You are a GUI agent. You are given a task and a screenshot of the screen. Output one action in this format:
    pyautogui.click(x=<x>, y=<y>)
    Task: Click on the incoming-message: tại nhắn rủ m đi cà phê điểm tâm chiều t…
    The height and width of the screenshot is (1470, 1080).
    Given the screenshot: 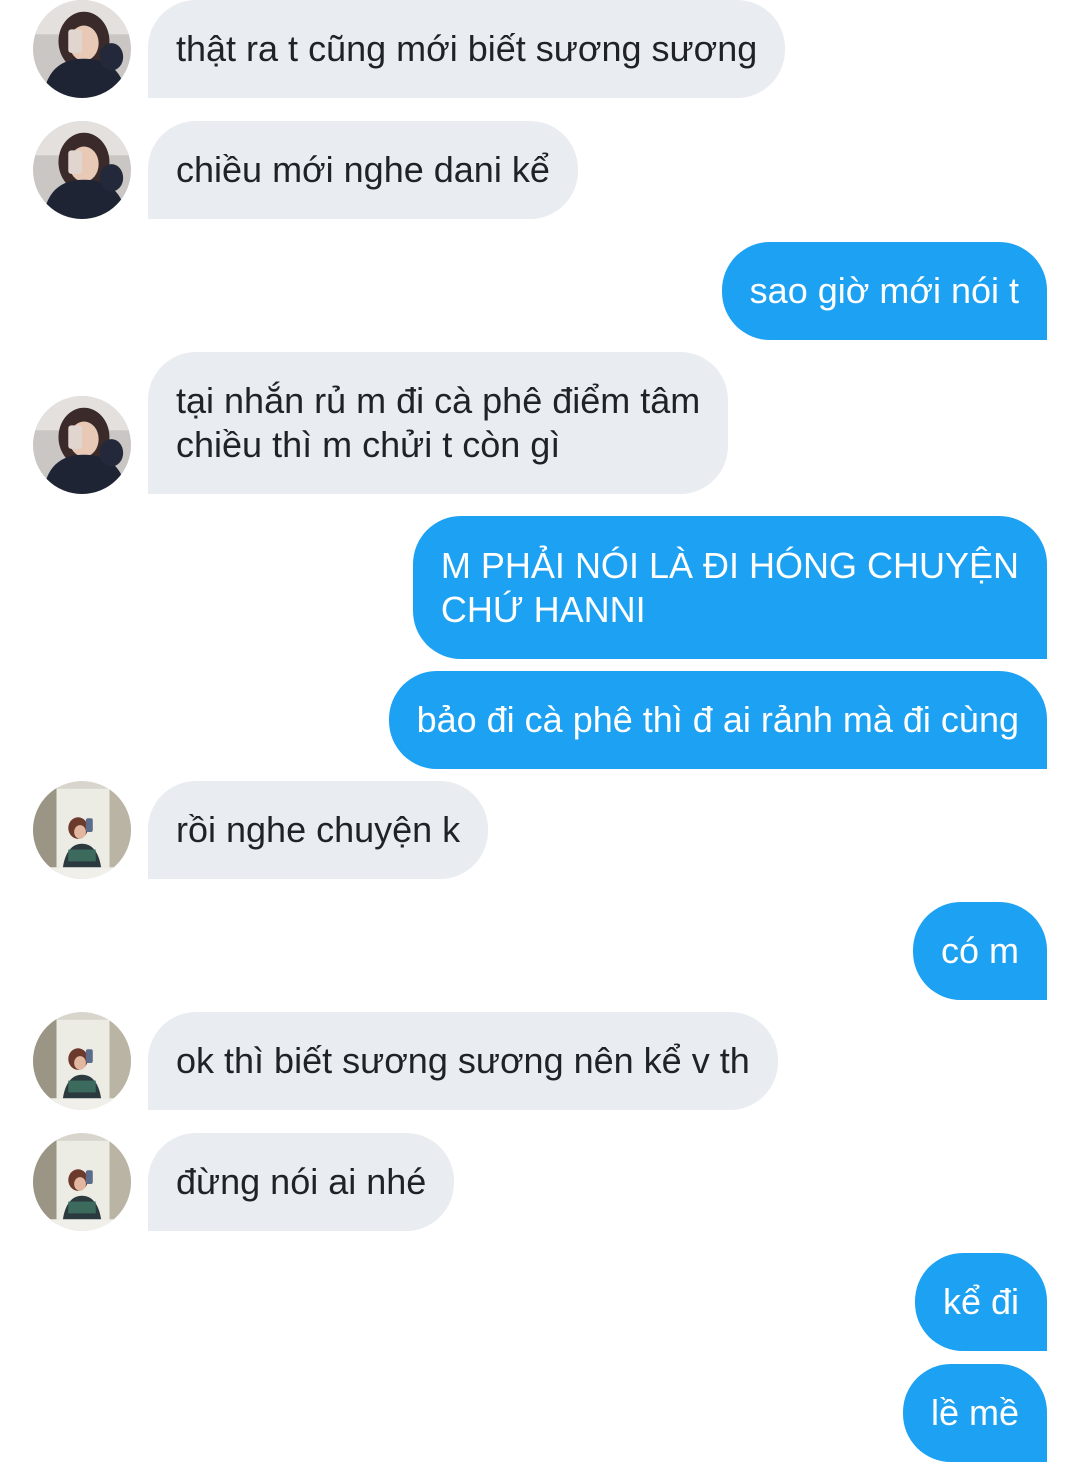 What is the action you would take?
    pyautogui.click(x=438, y=423)
    